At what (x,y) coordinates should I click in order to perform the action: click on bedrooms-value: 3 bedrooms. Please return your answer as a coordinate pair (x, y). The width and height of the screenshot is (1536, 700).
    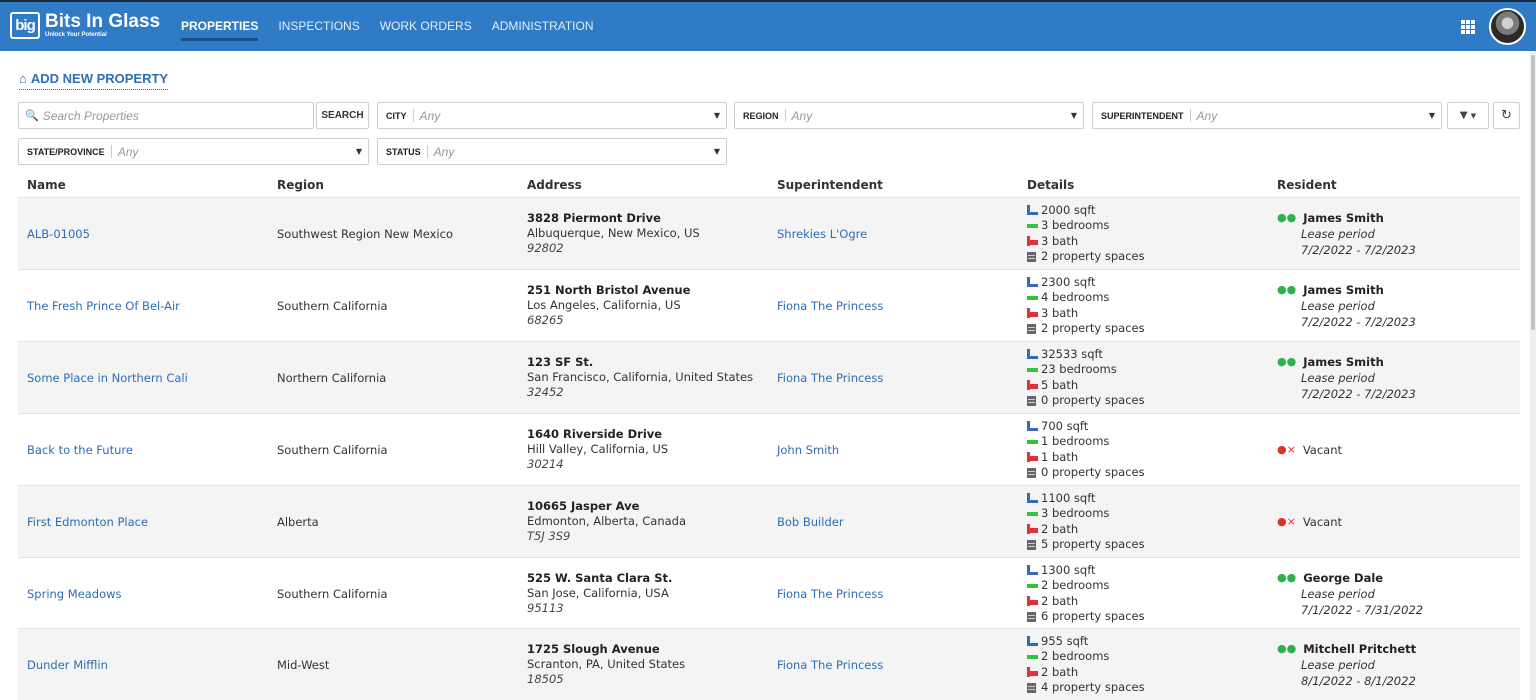
    Looking at the image, I should click on (1075, 513).